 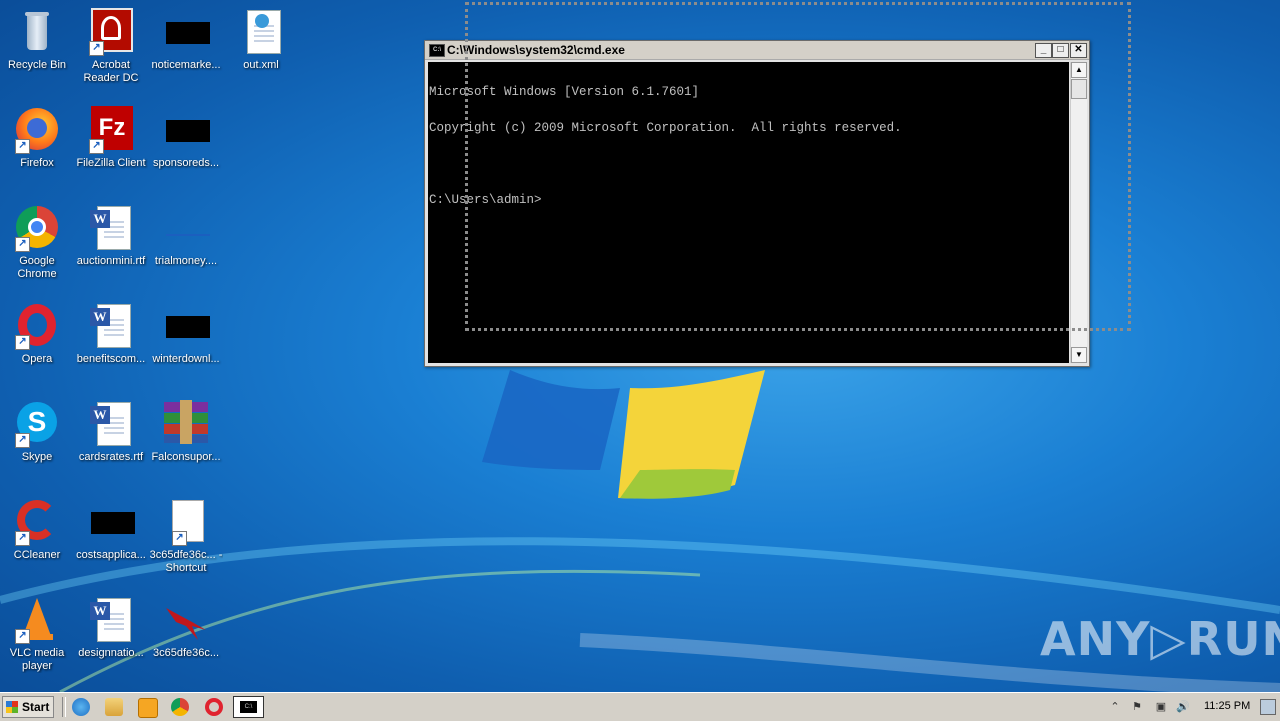 I want to click on start-label: Start, so click(x=36, y=707).